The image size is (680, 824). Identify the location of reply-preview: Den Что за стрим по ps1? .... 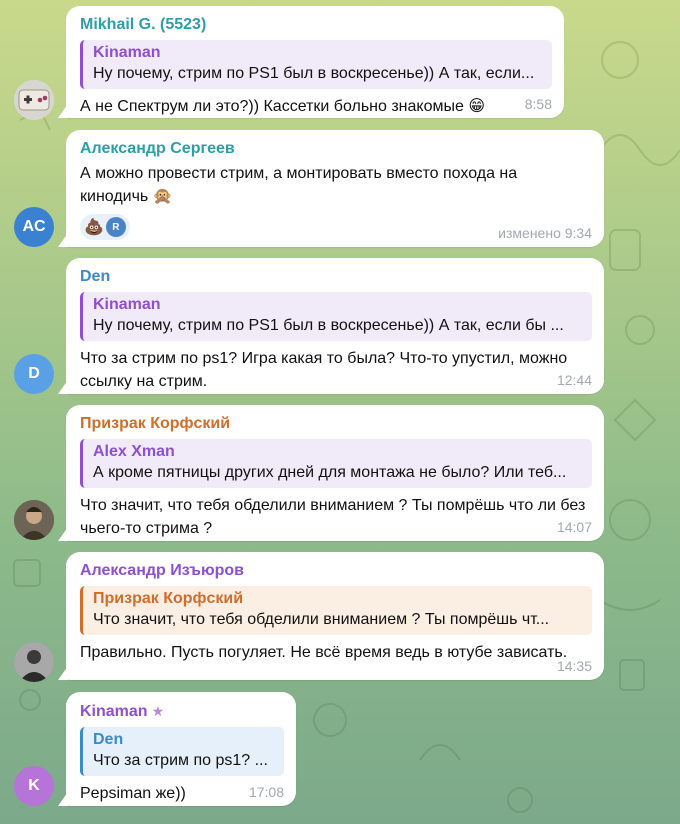
(182, 751).